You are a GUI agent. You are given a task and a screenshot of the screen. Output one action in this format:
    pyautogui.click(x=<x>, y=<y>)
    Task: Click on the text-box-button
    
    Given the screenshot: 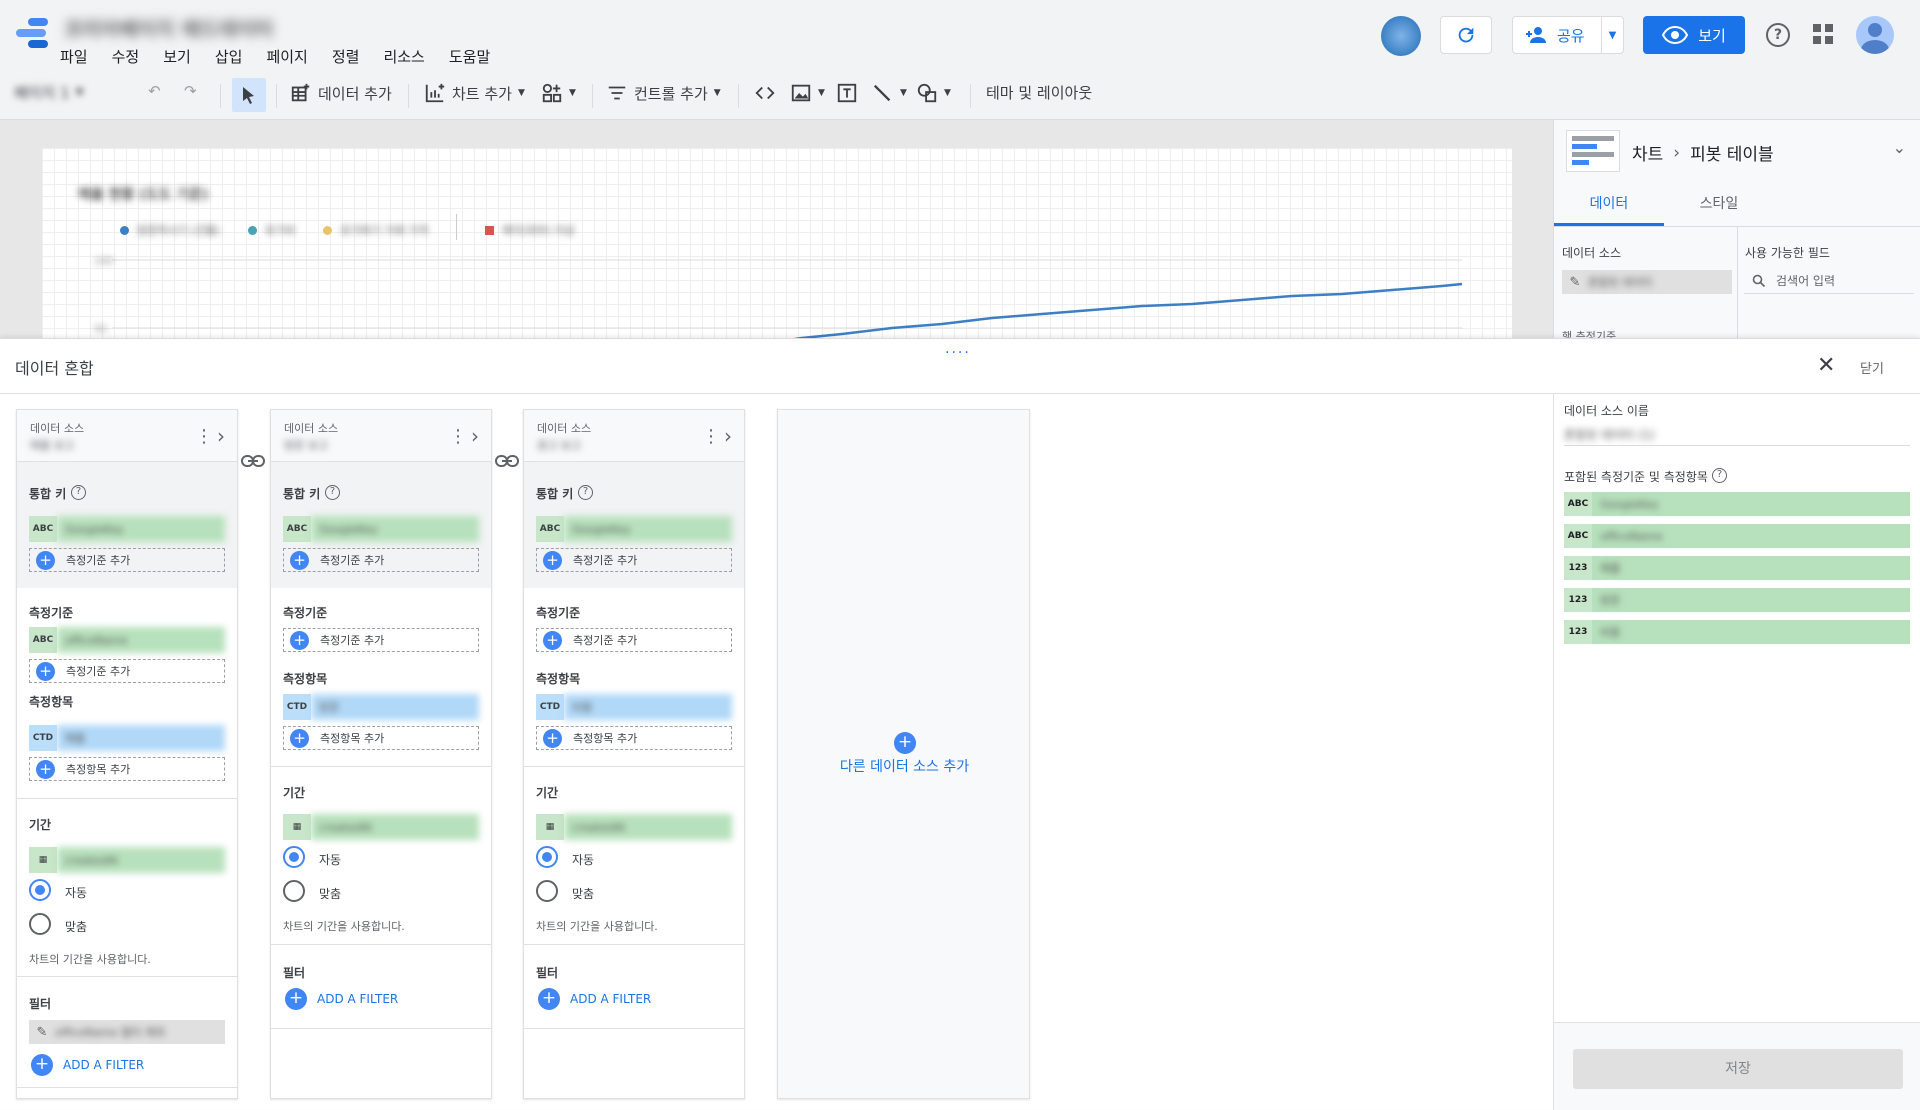 What is the action you would take?
    pyautogui.click(x=847, y=93)
    